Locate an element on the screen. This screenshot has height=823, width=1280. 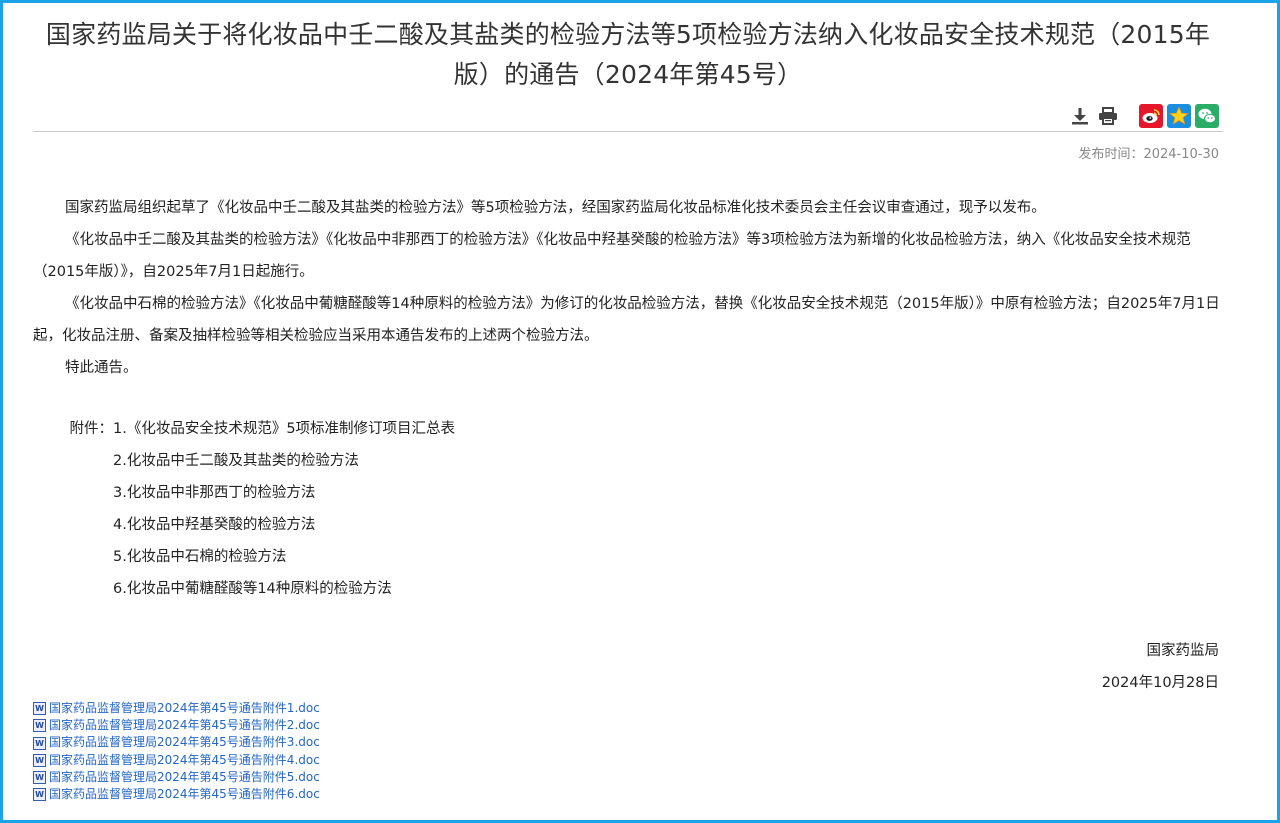
publish-time: 发布时间：2024-10-30 is located at coordinates (1148, 154).